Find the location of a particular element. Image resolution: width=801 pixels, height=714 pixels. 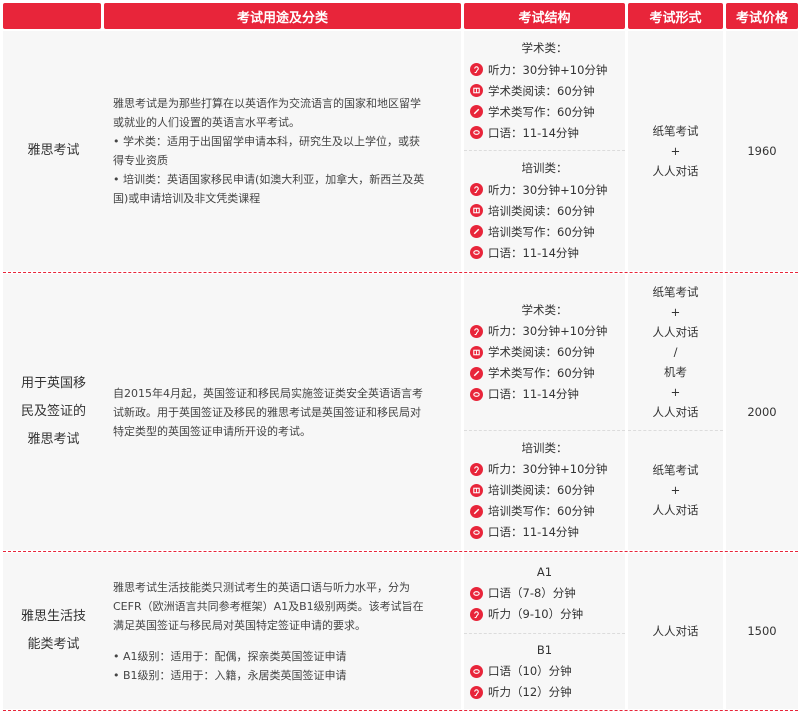

structure-item: 口语（7-8）分钟 is located at coordinates (544, 593).